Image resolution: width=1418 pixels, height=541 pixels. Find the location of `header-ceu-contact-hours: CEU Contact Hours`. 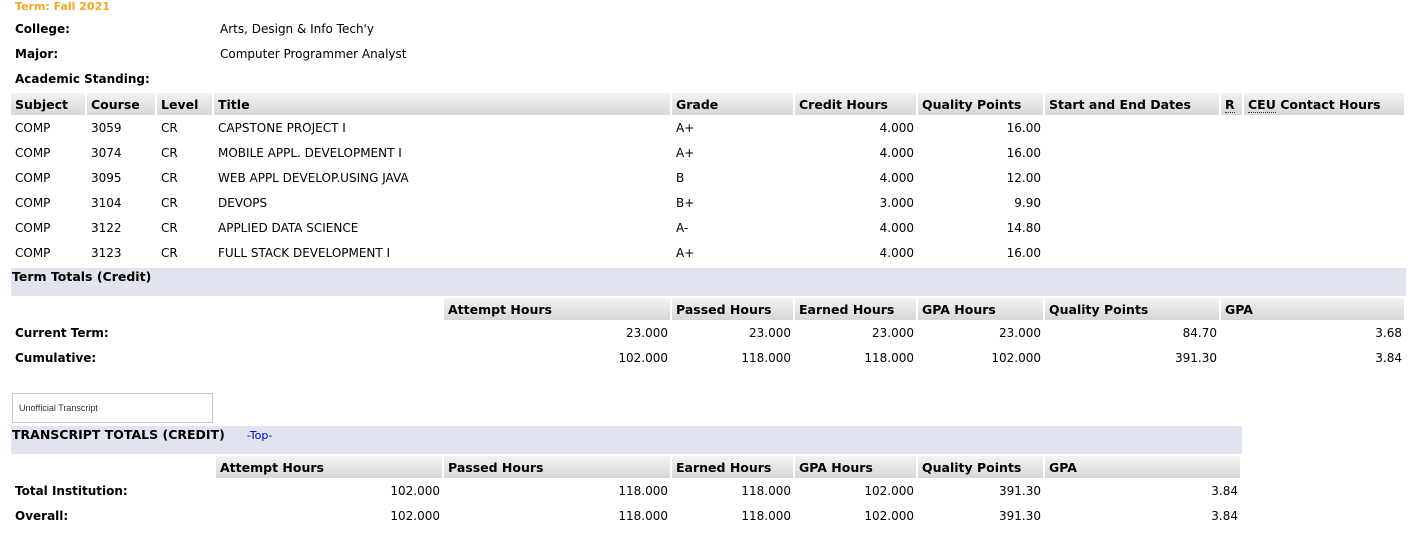

header-ceu-contact-hours: CEU Contact Hours is located at coordinates (1325, 104).